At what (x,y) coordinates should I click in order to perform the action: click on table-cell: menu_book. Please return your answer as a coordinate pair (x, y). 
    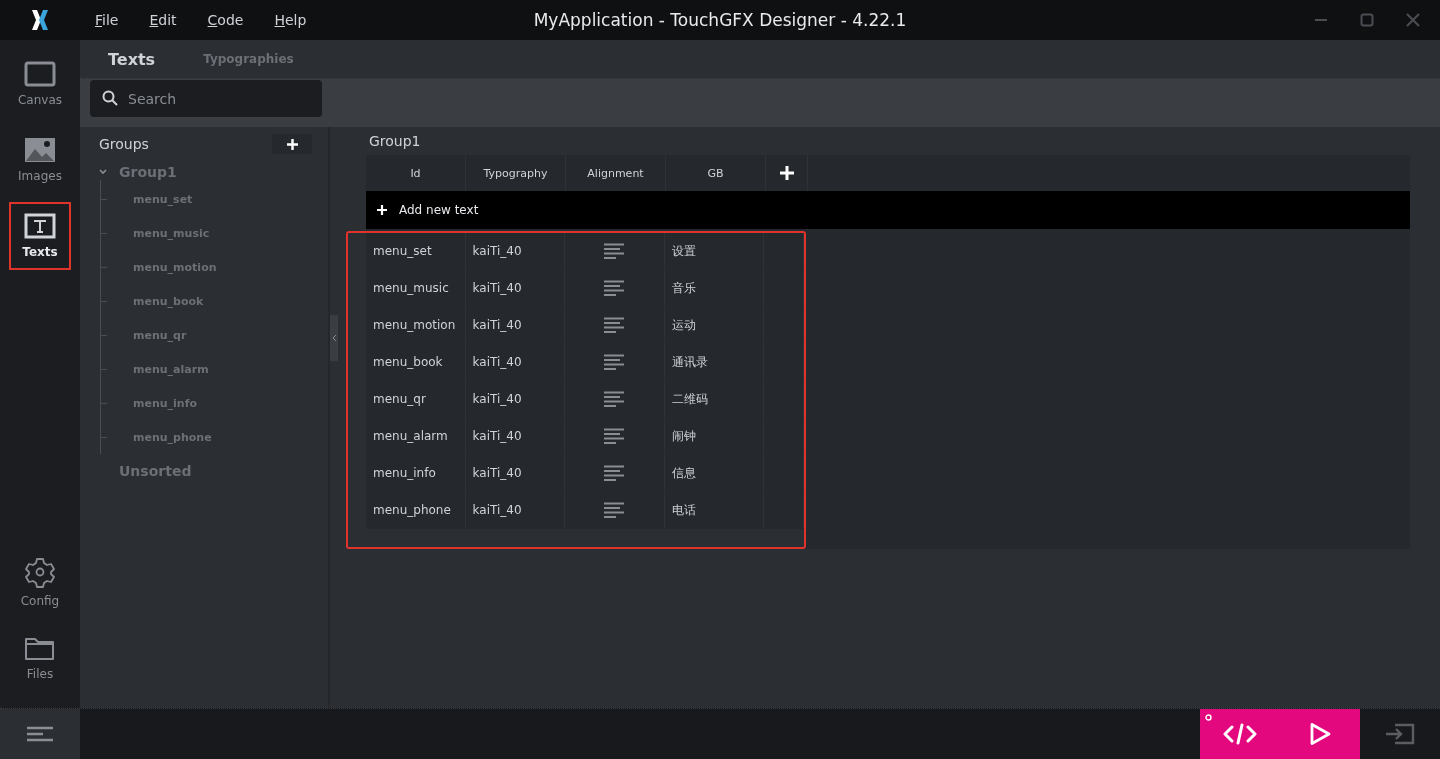
    Looking at the image, I should click on (416, 362).